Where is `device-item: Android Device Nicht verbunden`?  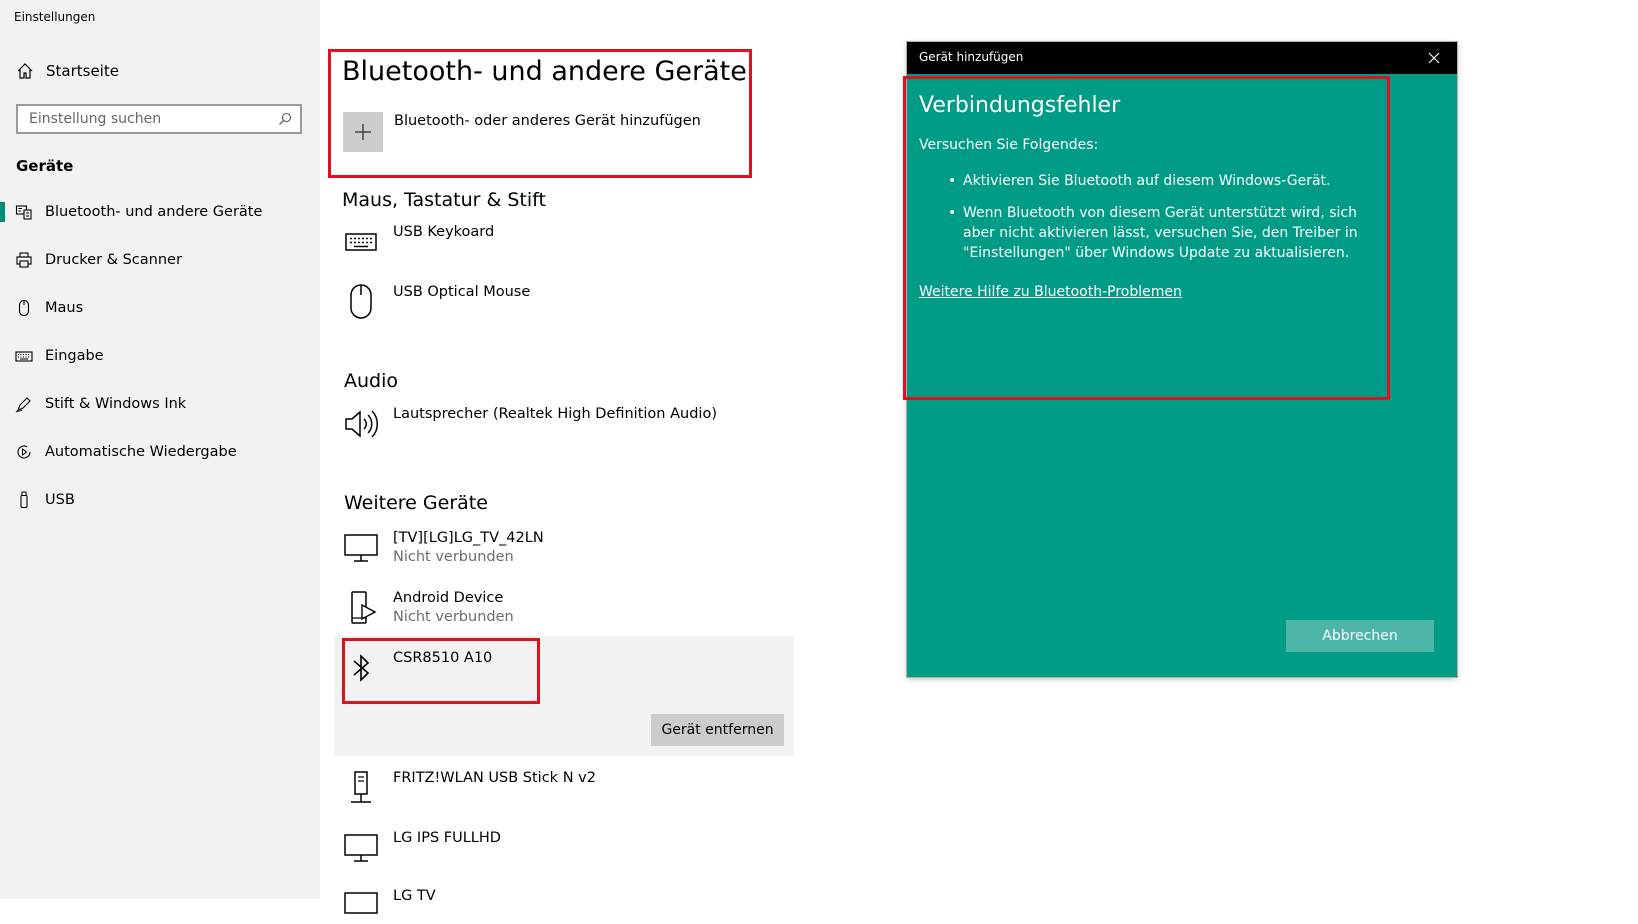 device-item: Android Device Nicht verbunden is located at coordinates (428, 608).